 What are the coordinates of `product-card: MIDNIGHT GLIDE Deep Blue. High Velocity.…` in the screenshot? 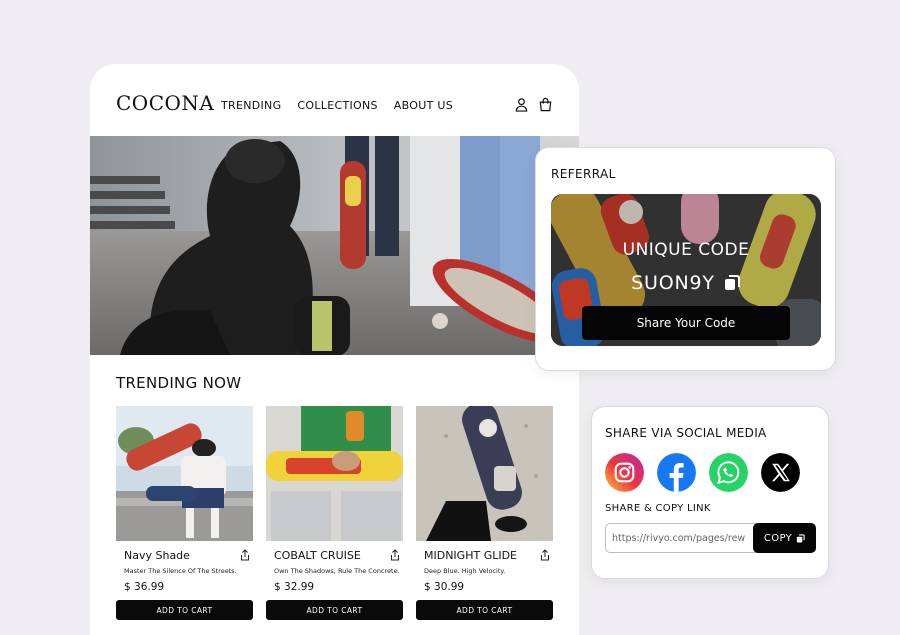 It's located at (484, 513).